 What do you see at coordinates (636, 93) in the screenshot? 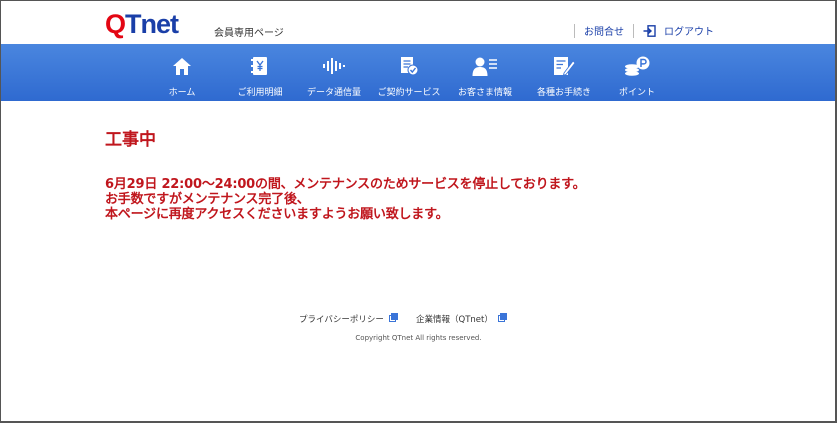
I see `nav-label: ポイント` at bounding box center [636, 93].